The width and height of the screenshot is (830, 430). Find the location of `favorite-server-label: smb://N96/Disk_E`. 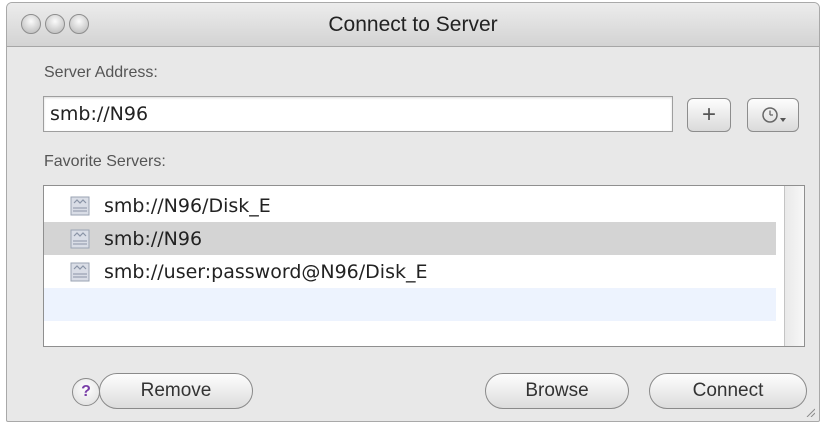

favorite-server-label: smb://N96/Disk_E is located at coordinates (187, 205).